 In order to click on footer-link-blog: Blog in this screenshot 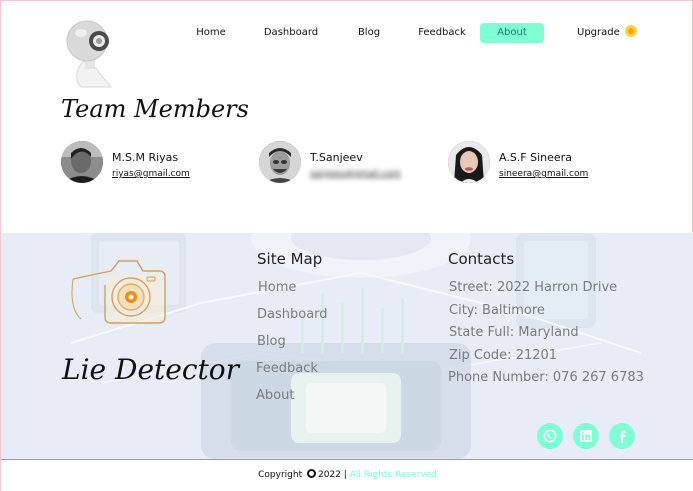, I will do `click(271, 341)`.